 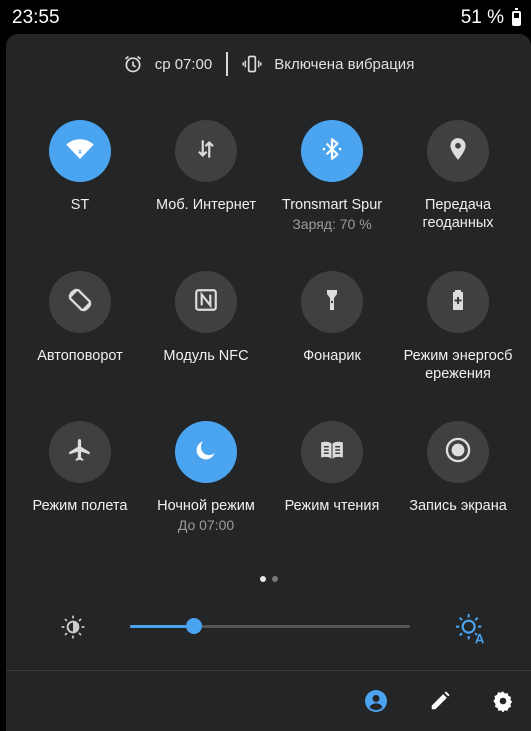 I want to click on tile-bluetooth-button, so click(x=332, y=151).